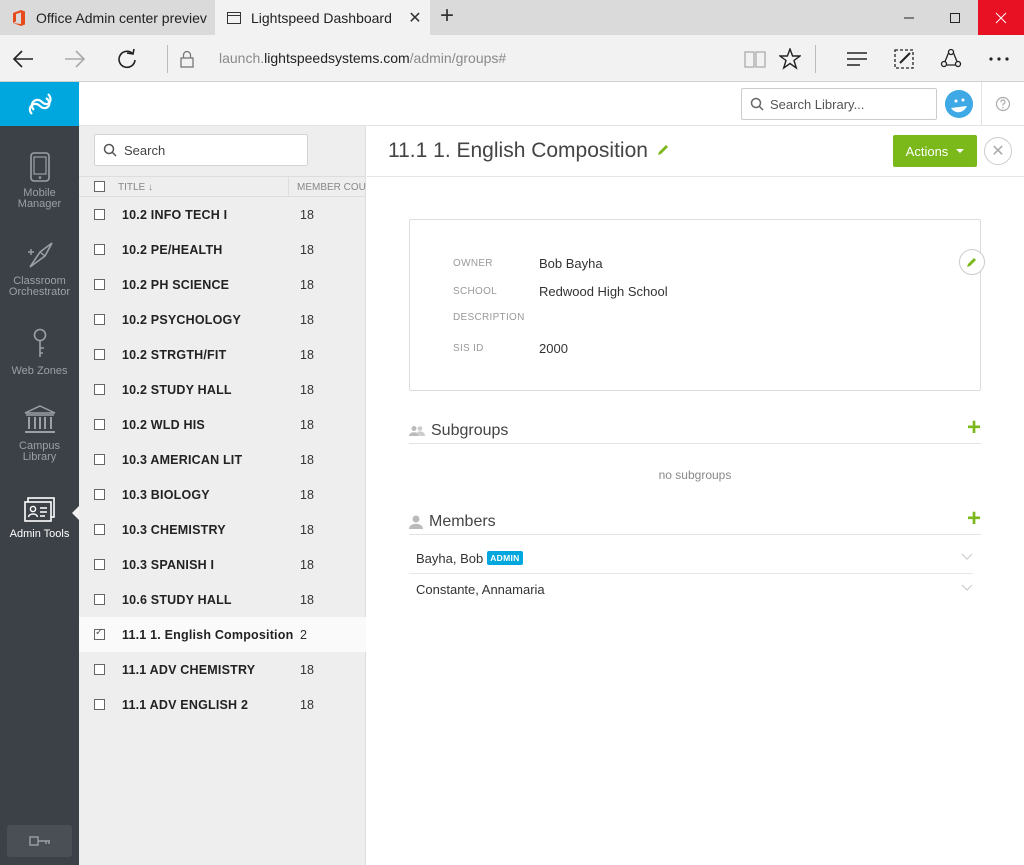 This screenshot has width=1024, height=865. What do you see at coordinates (473, 263) in the screenshot?
I see `owner-label: OWNER` at bounding box center [473, 263].